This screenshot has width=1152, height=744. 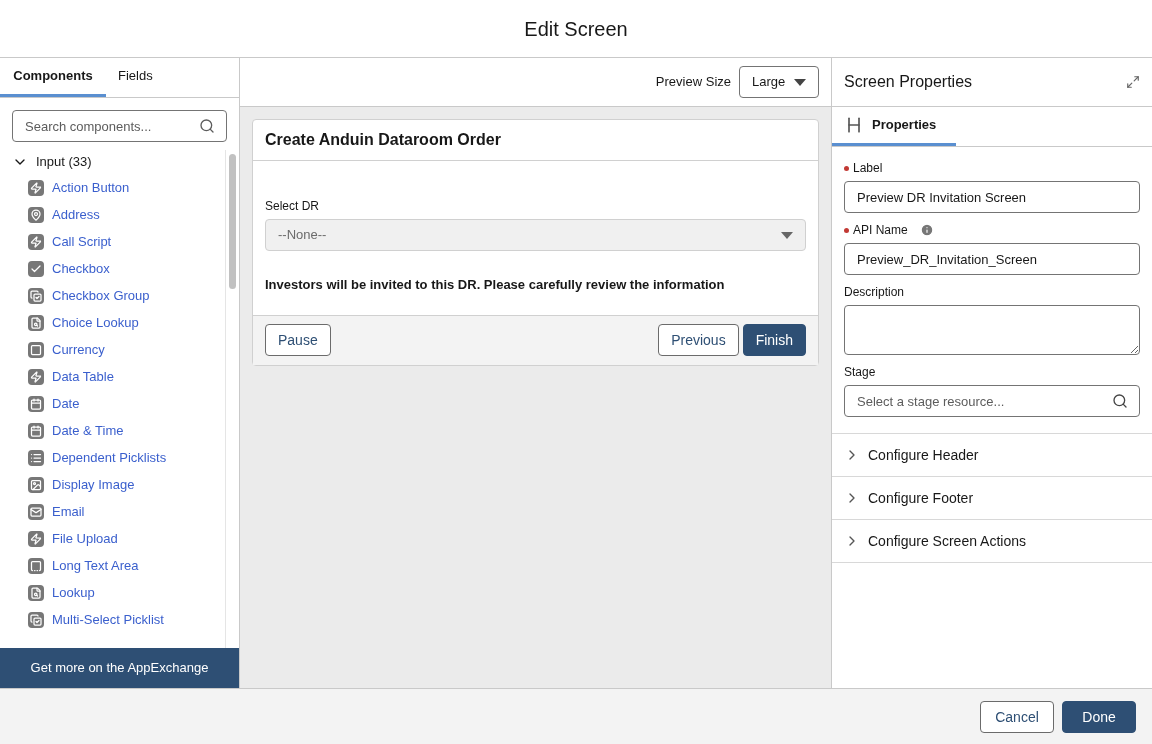 I want to click on map-pin-icon, so click(x=36, y=214).